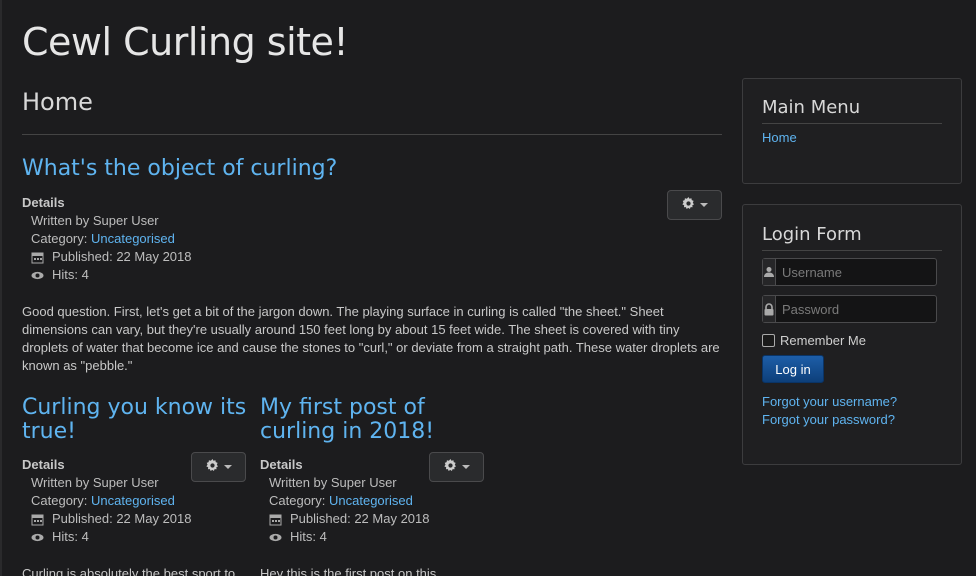 This screenshot has height=576, width=976. I want to click on login-button: Log in, so click(793, 369).